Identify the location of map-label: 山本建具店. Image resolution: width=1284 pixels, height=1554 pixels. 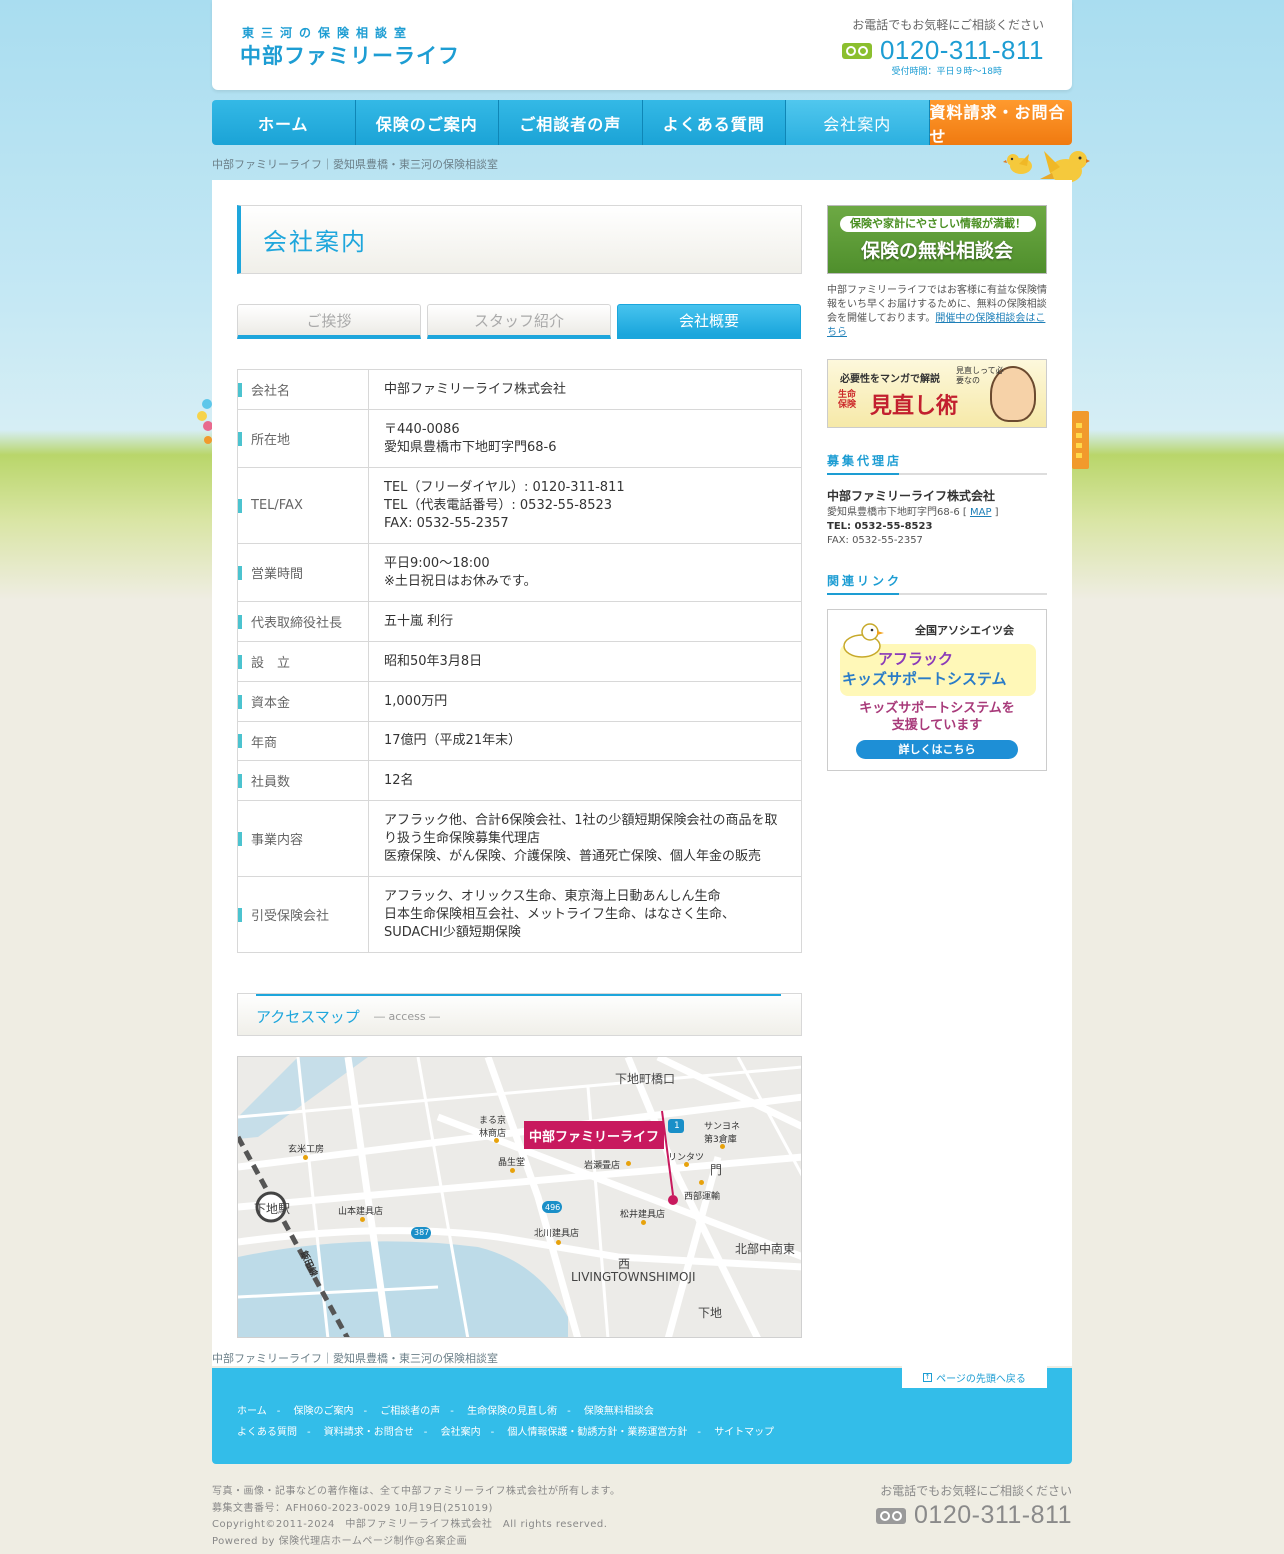
(361, 1212).